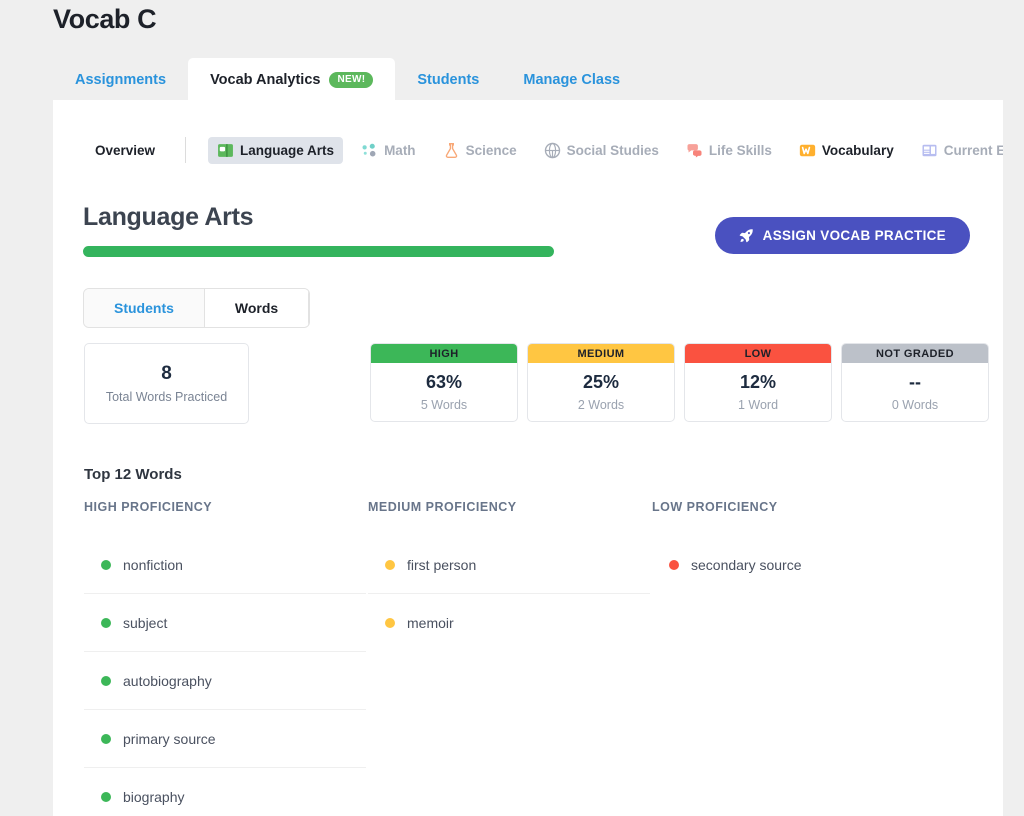 The height and width of the screenshot is (816, 1024). Describe the element at coordinates (601, 353) in the screenshot. I see `proficiency-card-header: MEDIUM` at that location.